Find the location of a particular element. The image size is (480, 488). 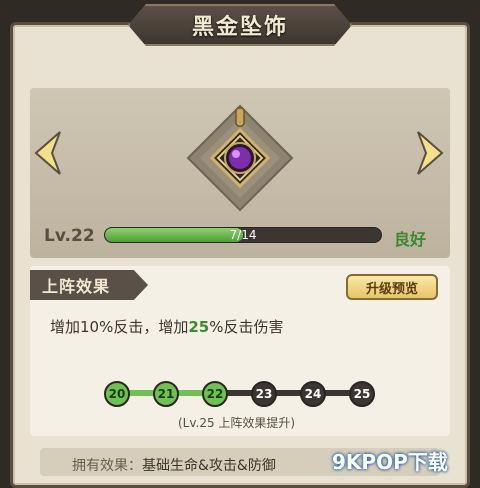

prev-arrow-icon is located at coordinates (47, 153).